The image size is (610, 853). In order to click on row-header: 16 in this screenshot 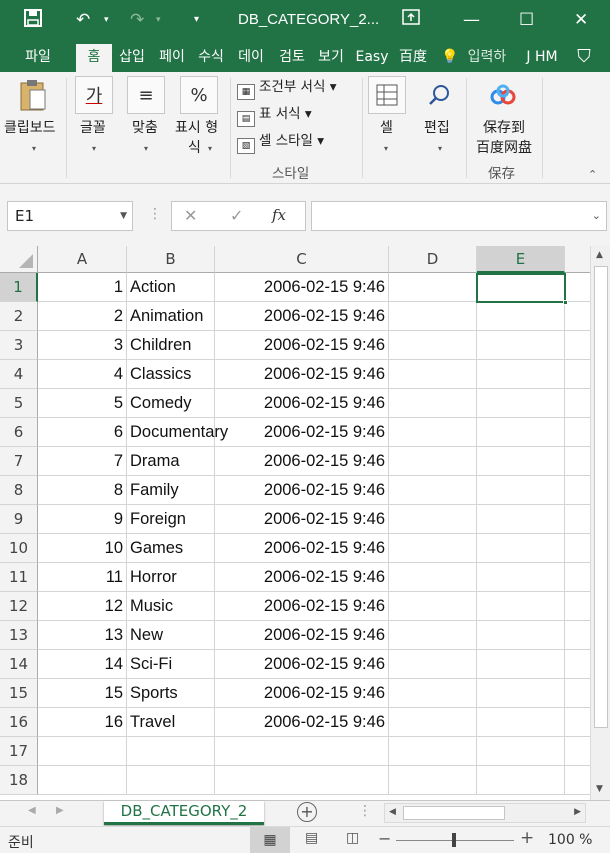, I will do `click(19, 722)`.